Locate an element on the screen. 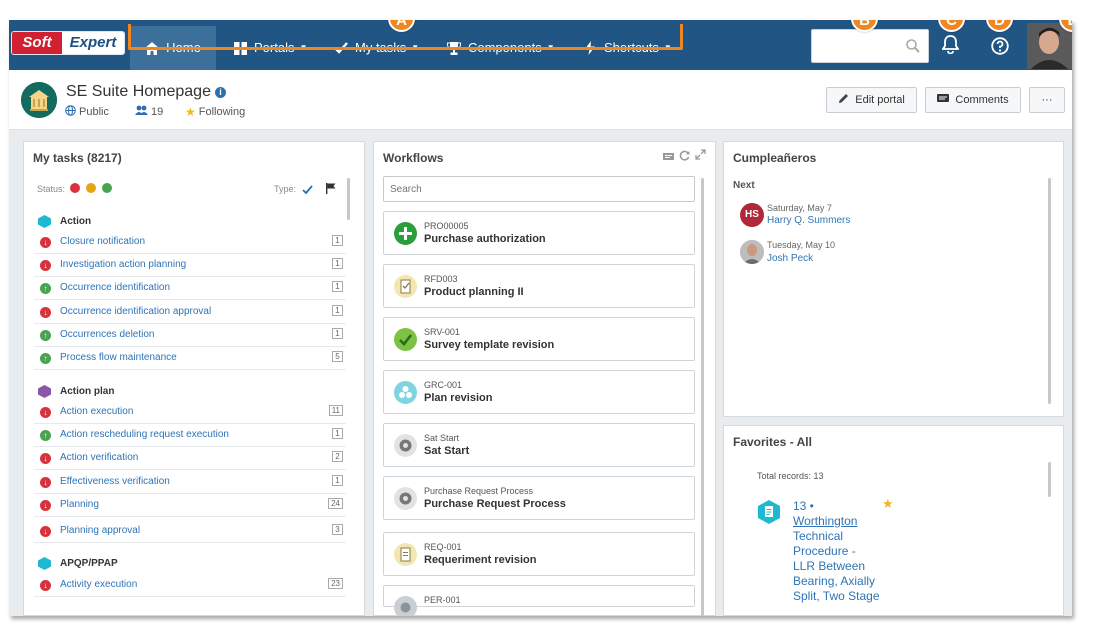 The height and width of the screenshot is (626, 1096). task-group-label: APQP/PPAP is located at coordinates (89, 563).